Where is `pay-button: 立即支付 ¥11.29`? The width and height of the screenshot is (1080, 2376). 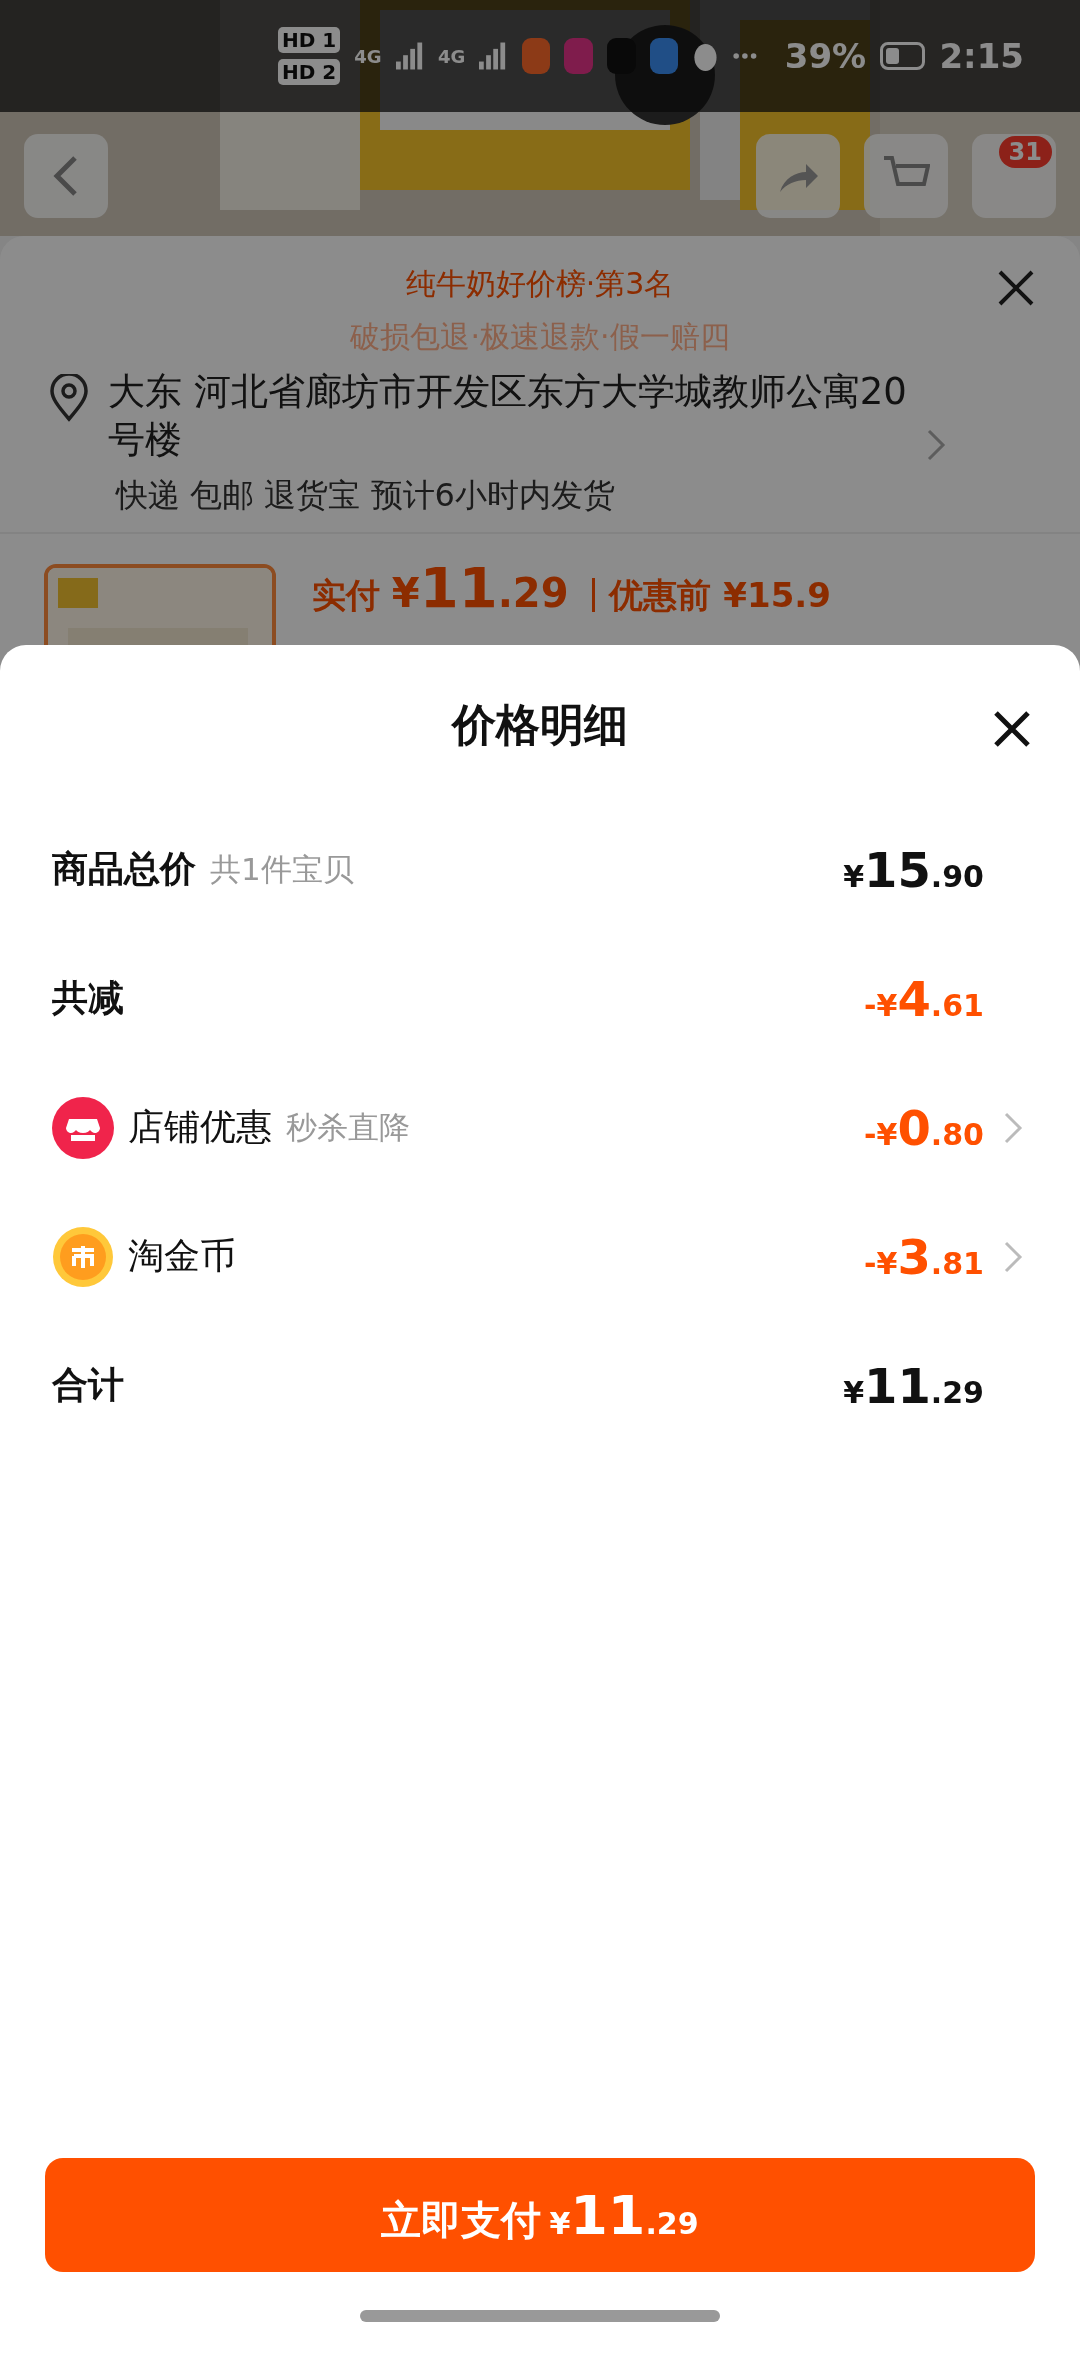 pay-button: 立即支付 ¥11.29 is located at coordinates (540, 2215).